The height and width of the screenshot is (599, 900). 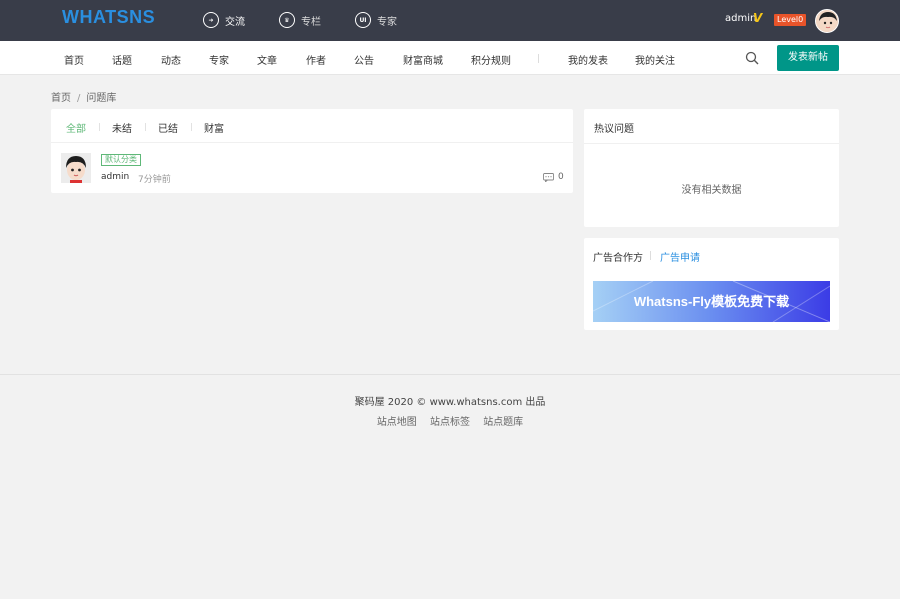 What do you see at coordinates (618, 258) in the screenshot?
I see `ads-title: 广告合作方` at bounding box center [618, 258].